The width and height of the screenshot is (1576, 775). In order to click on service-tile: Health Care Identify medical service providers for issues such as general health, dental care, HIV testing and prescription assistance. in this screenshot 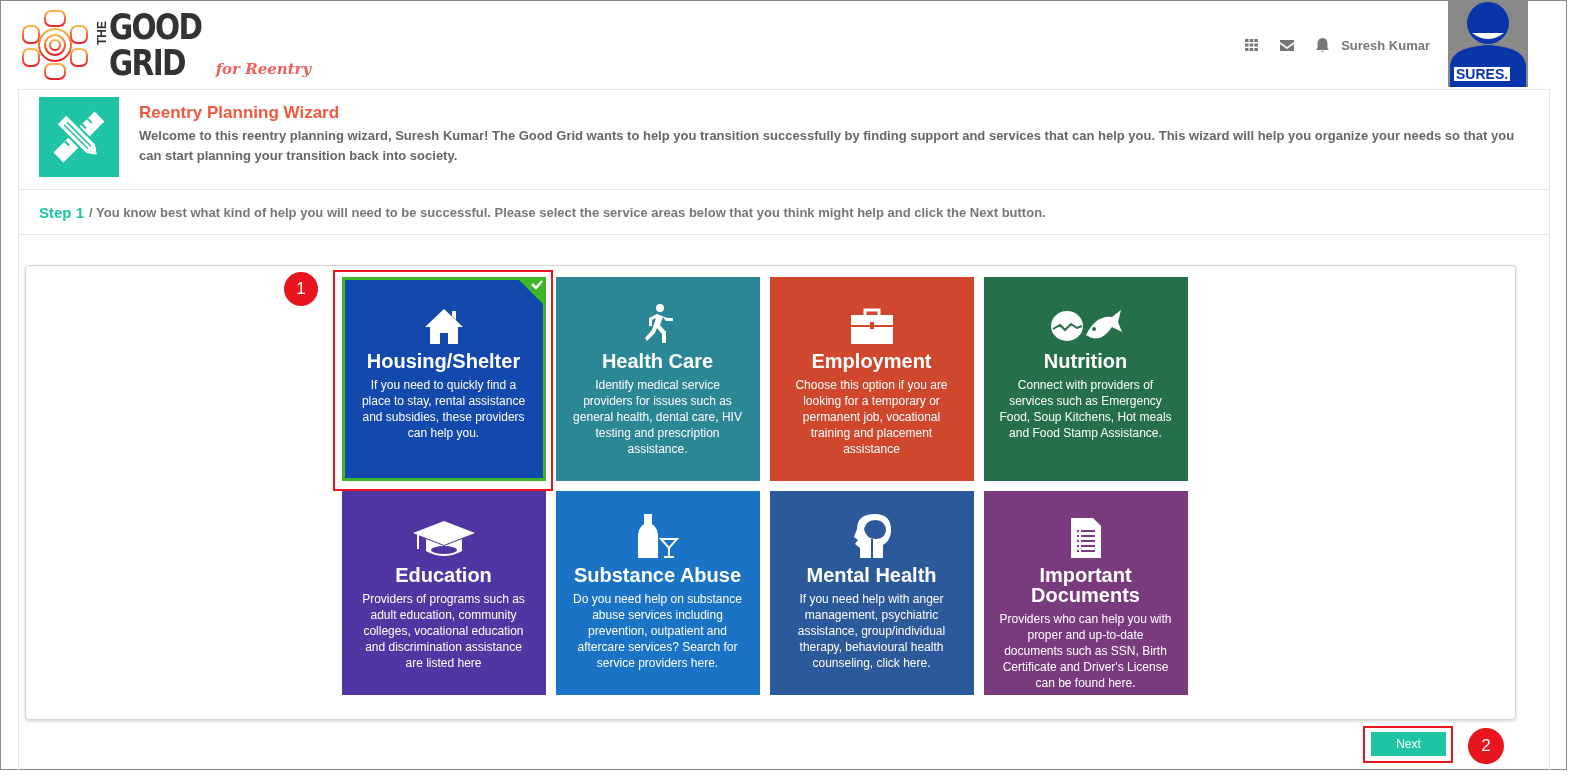, I will do `click(657, 379)`.